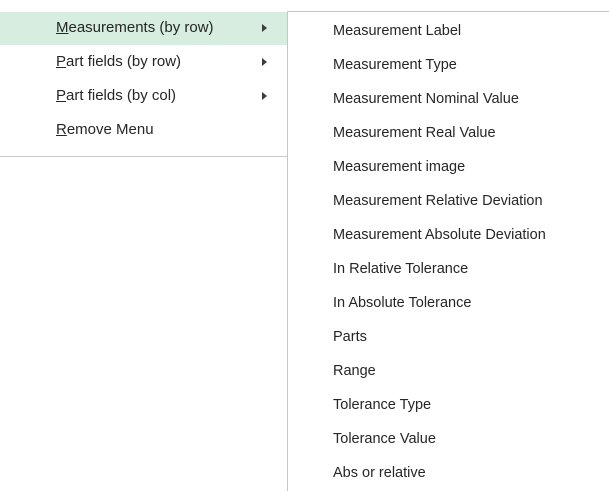 Image resolution: width=609 pixels, height=491 pixels. I want to click on submenu-item-in-absolute-tolerance: In Absolute Tolerance, so click(448, 304).